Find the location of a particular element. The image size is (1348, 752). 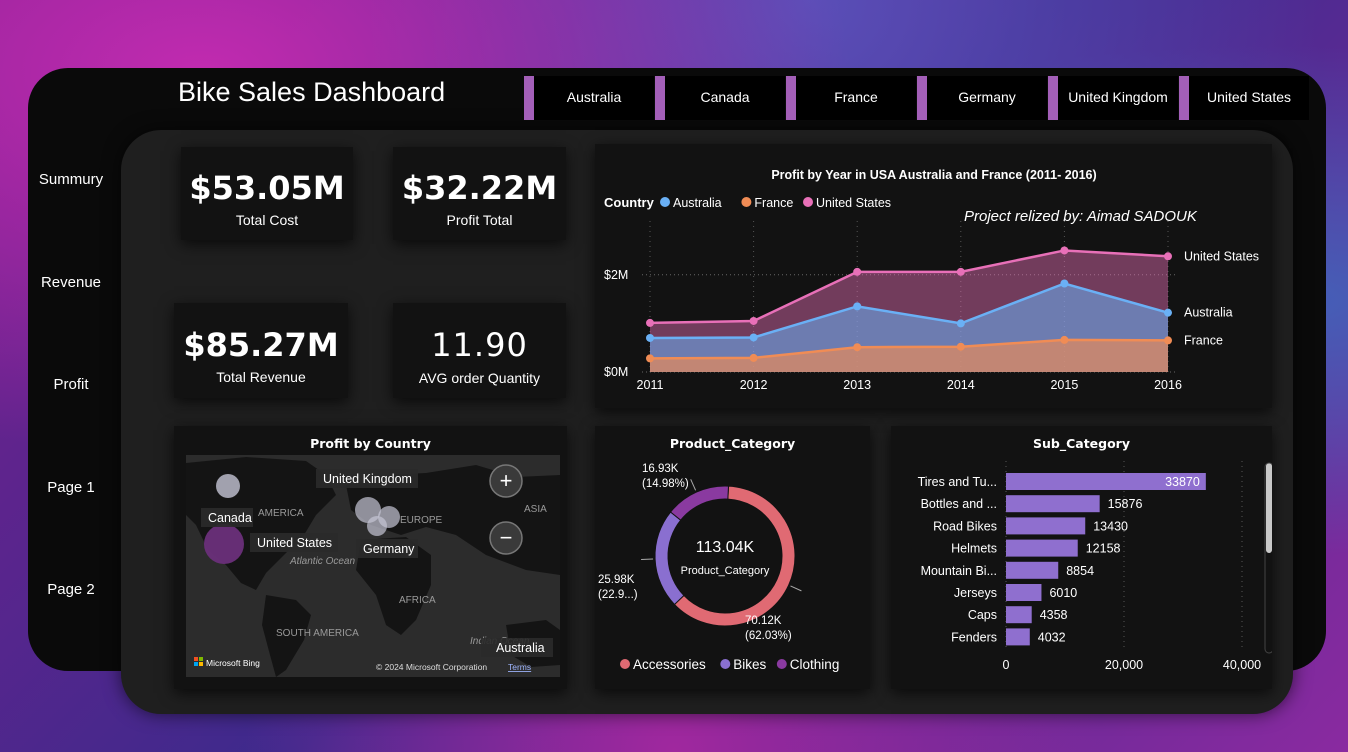

nav-revenue: Revenue is located at coordinates (71, 282).